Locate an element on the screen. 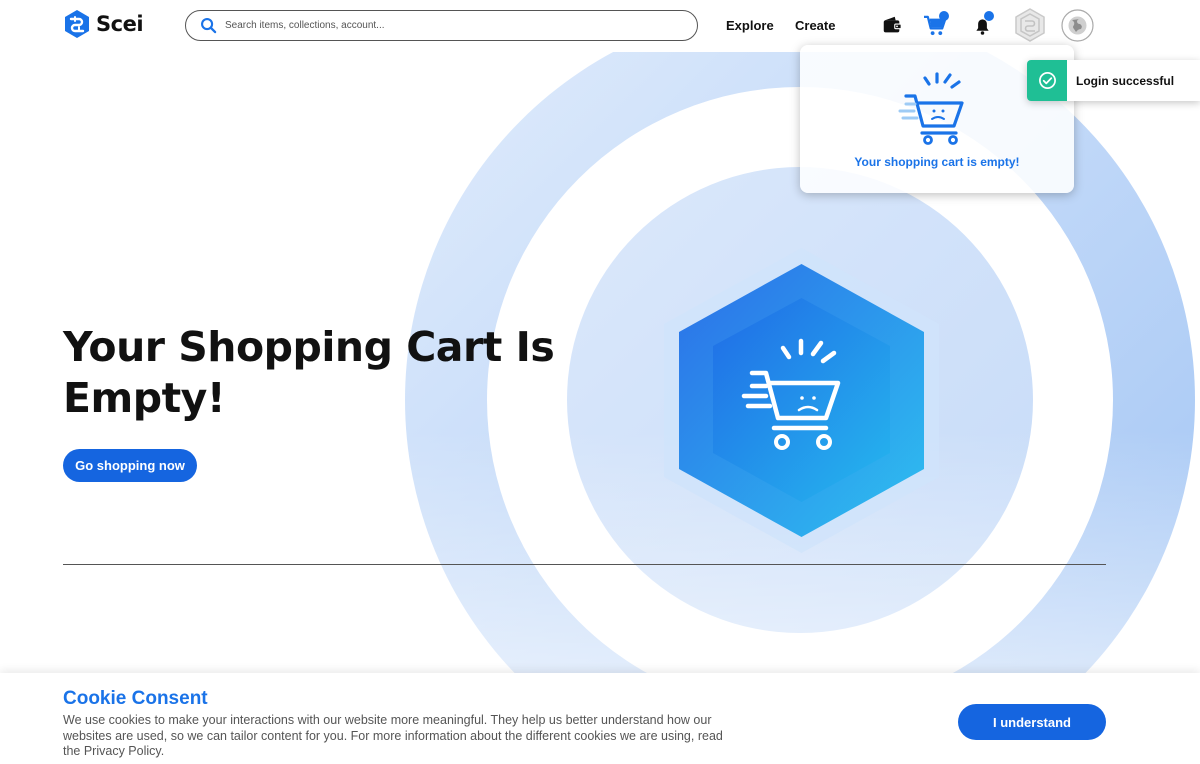 This screenshot has width=1200, height=764. cart-notification-dot is located at coordinates (944, 16).